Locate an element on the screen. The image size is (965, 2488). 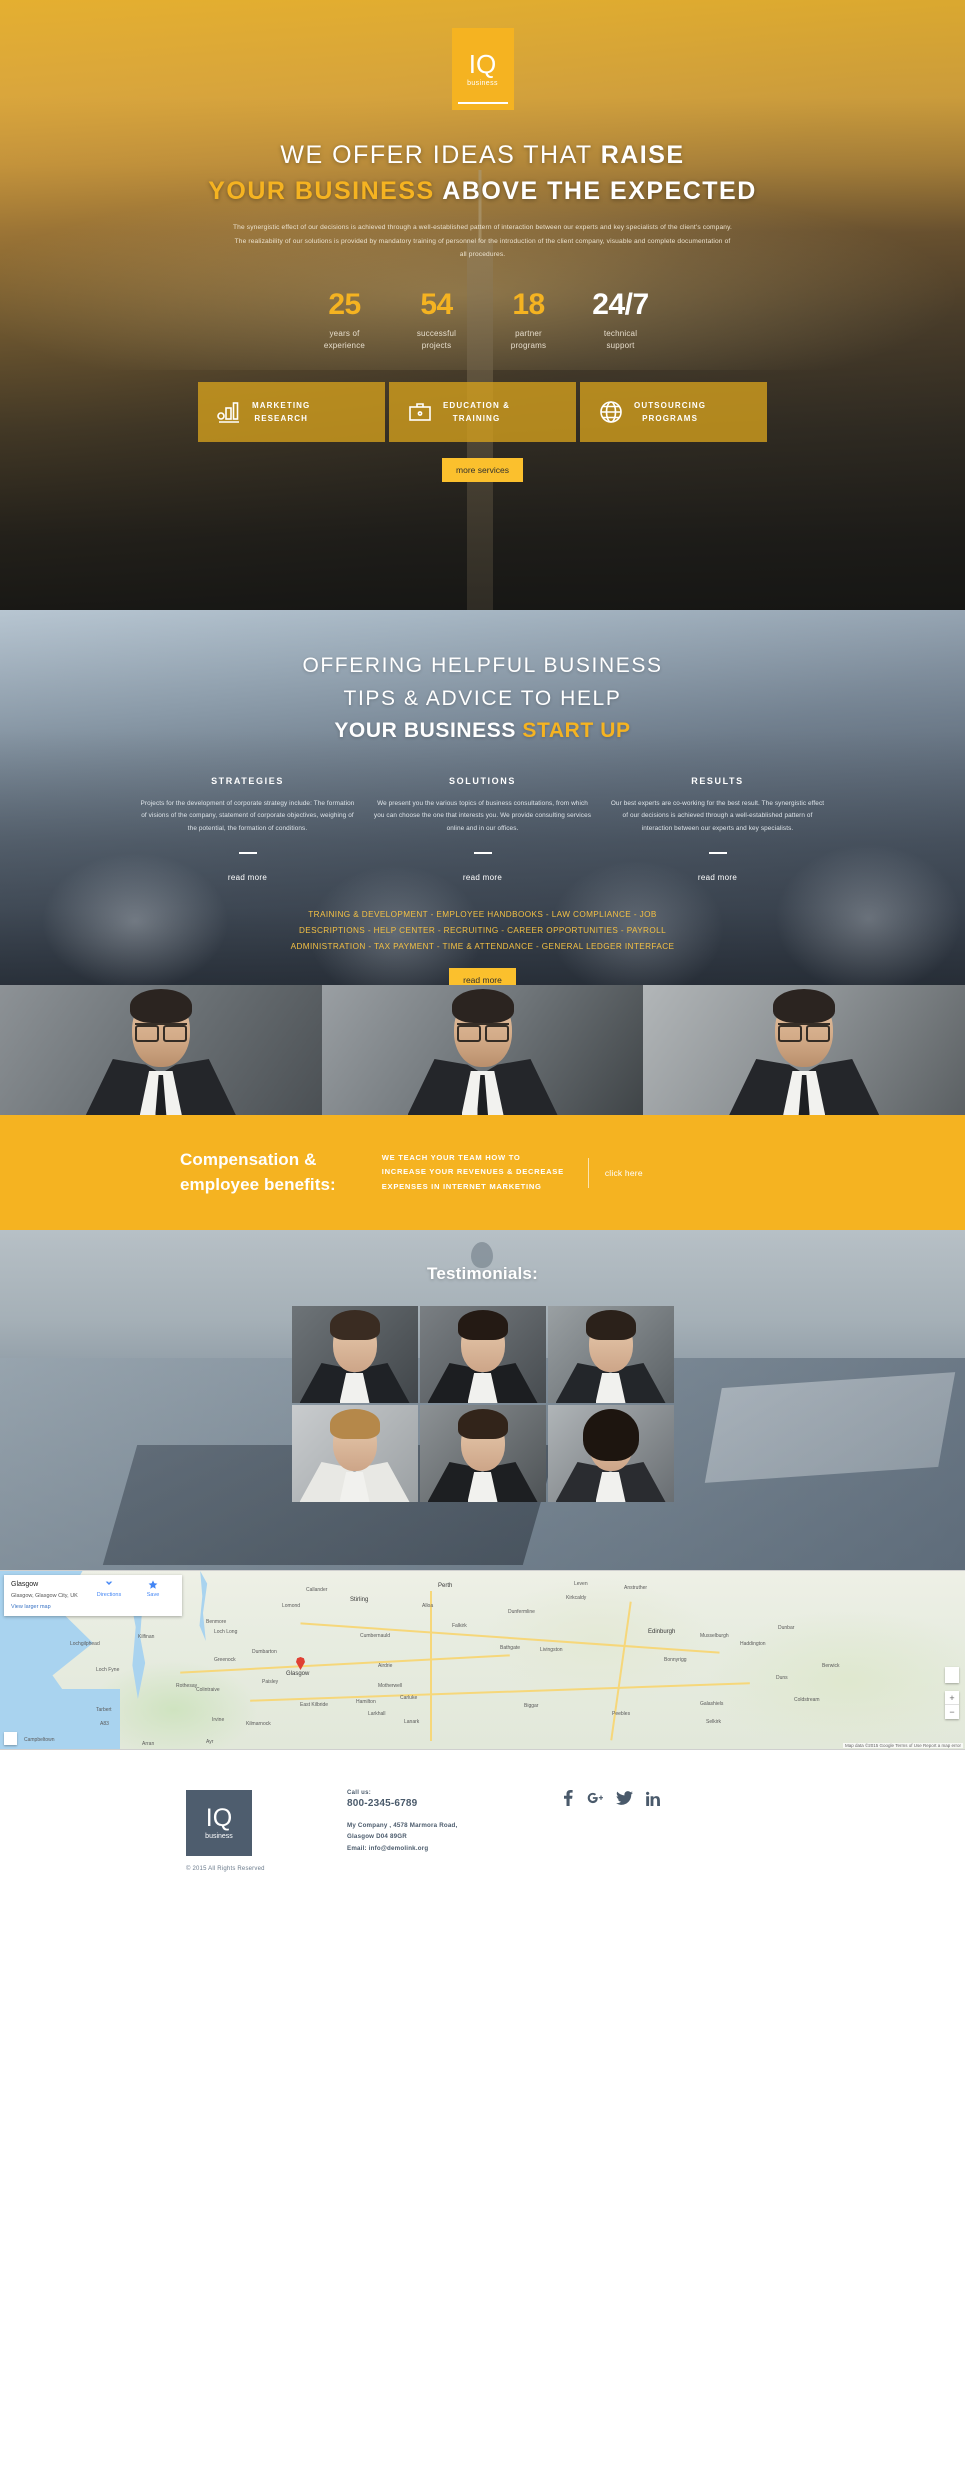
map-place-label: Lanark is located at coordinates (412, 1722).